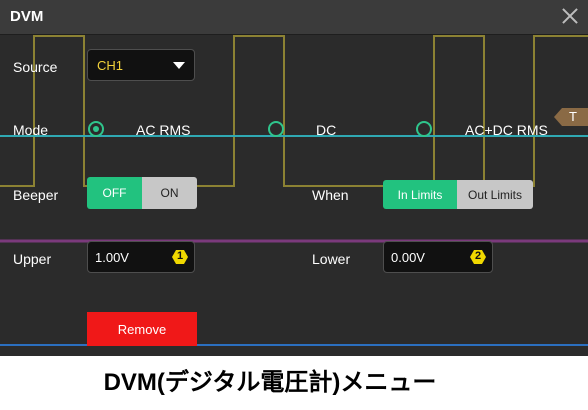 The height and width of the screenshot is (410, 588). I want to click on beeper-toggle: OFF ON, so click(142, 193).